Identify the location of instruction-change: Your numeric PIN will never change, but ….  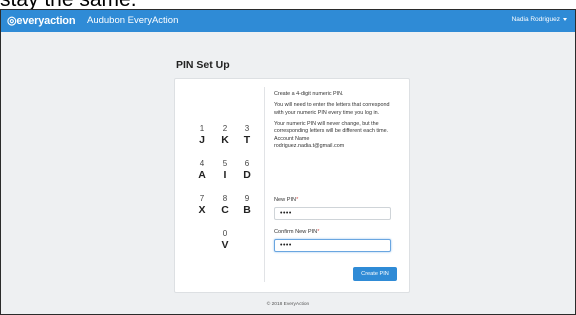
(331, 127).